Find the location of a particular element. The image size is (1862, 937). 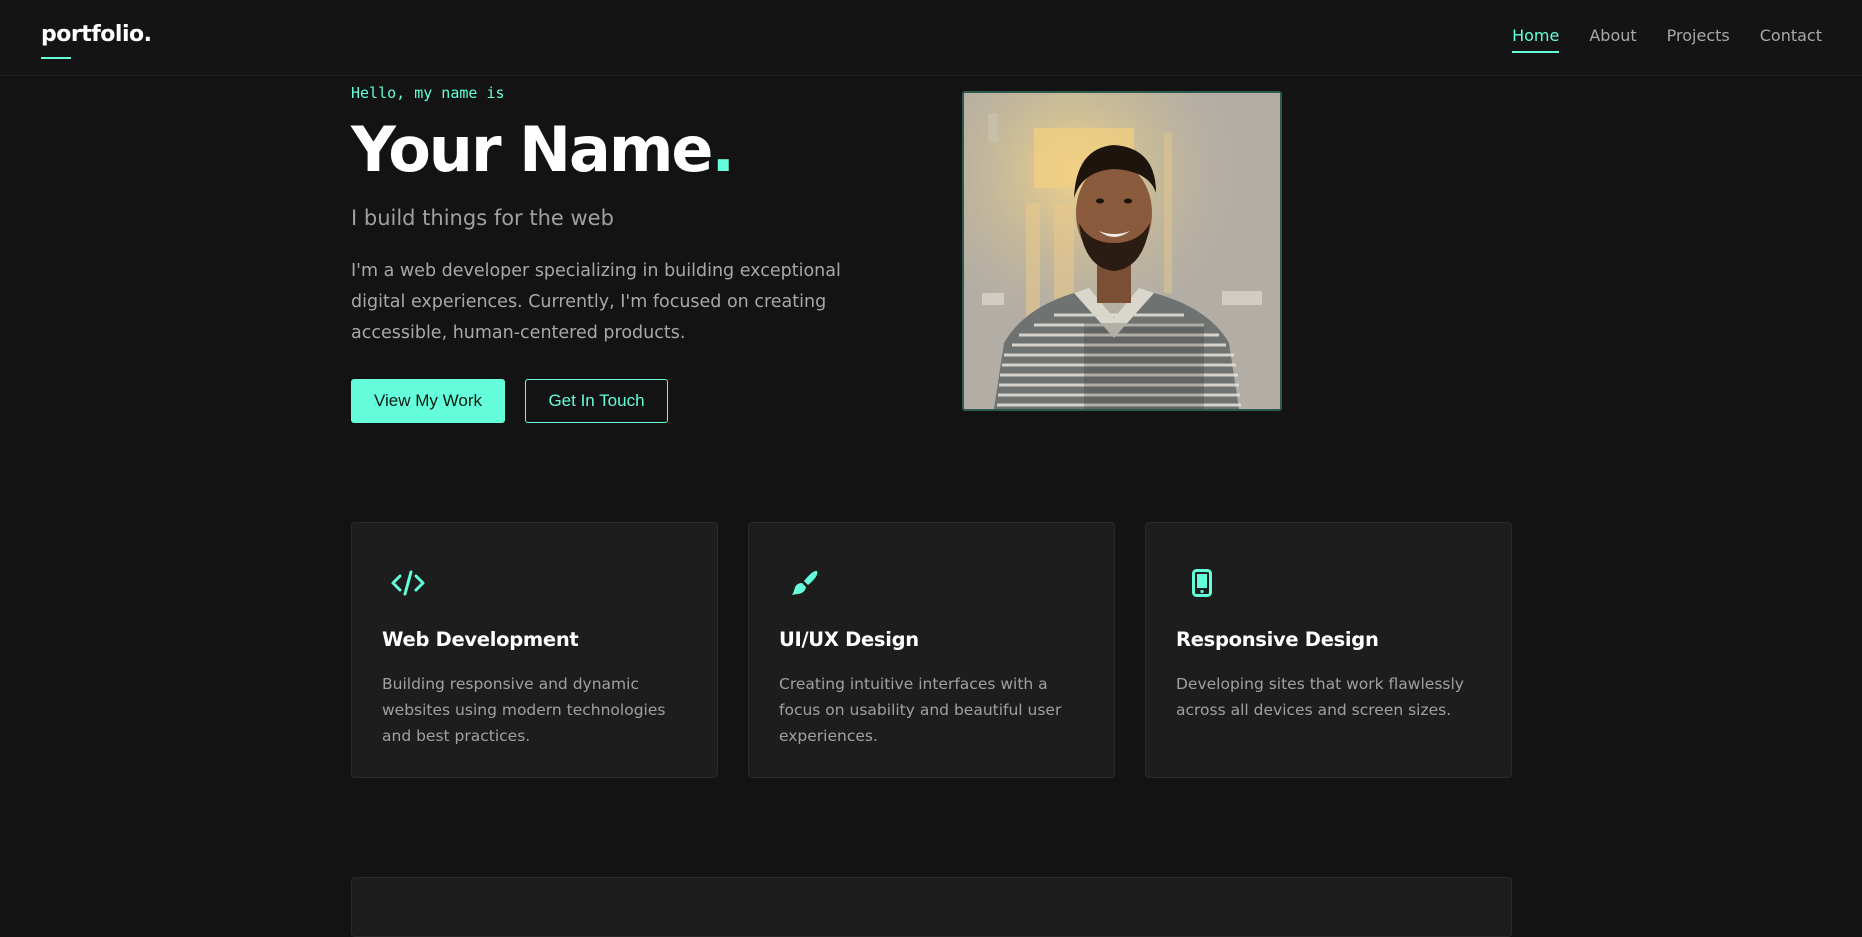

nav-projects: Projects is located at coordinates (1698, 39).